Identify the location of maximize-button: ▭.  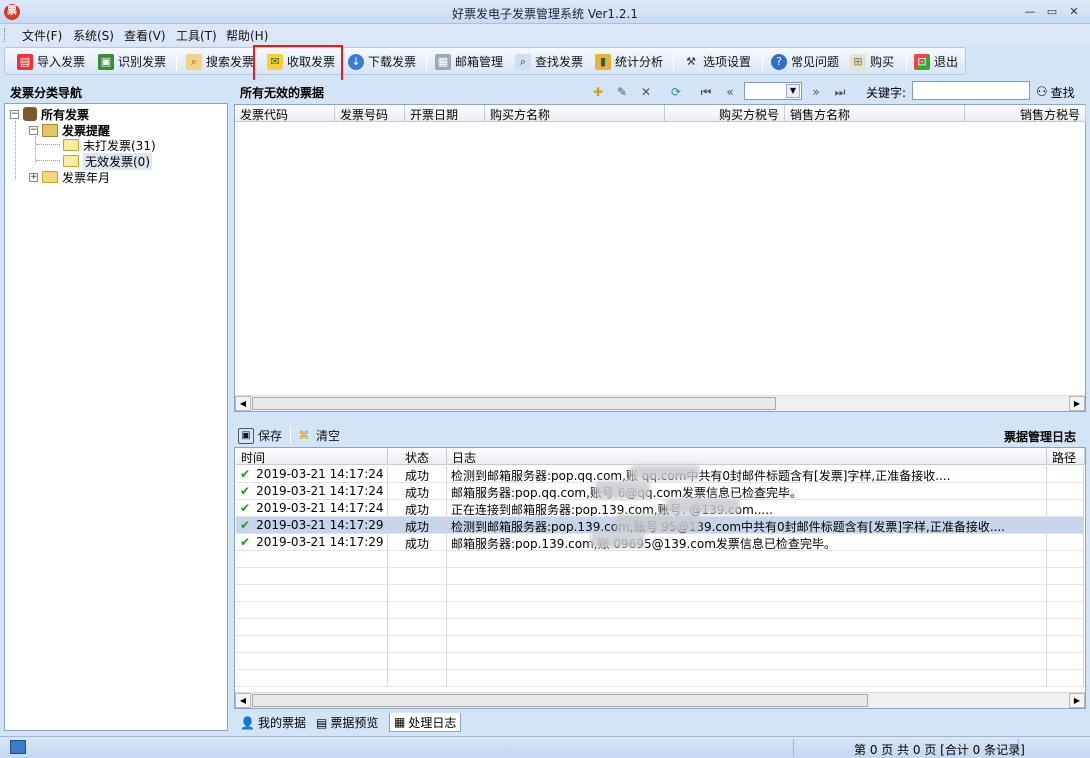
(1052, 12).